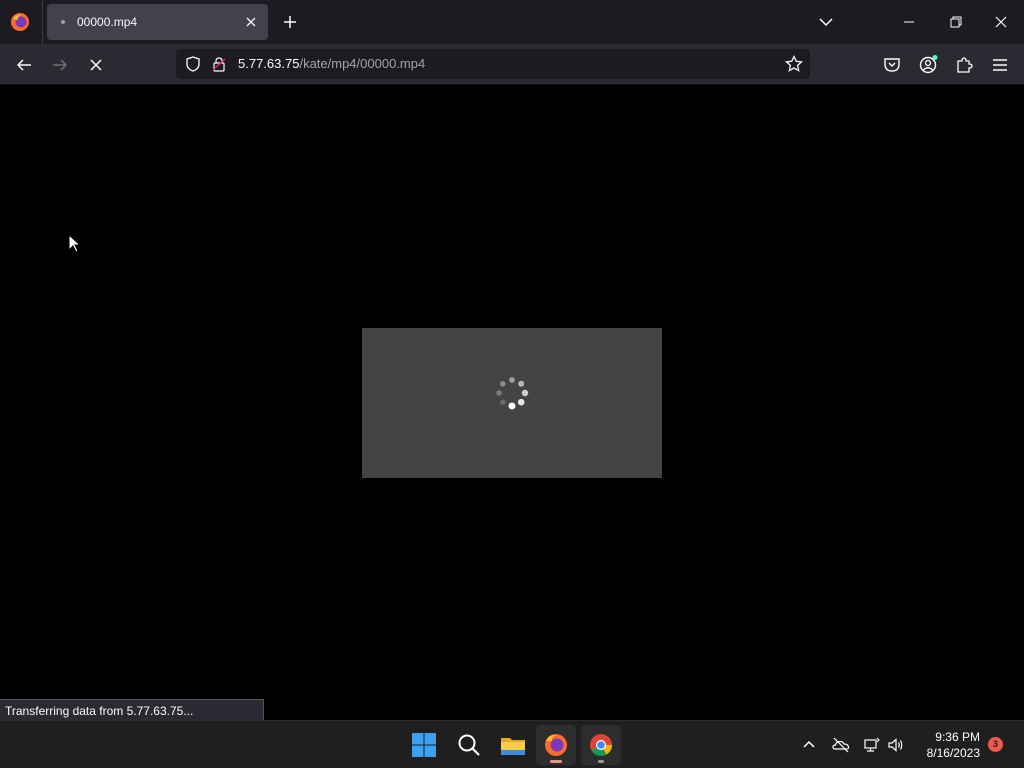  I want to click on tab-loading-dot, so click(63, 22).